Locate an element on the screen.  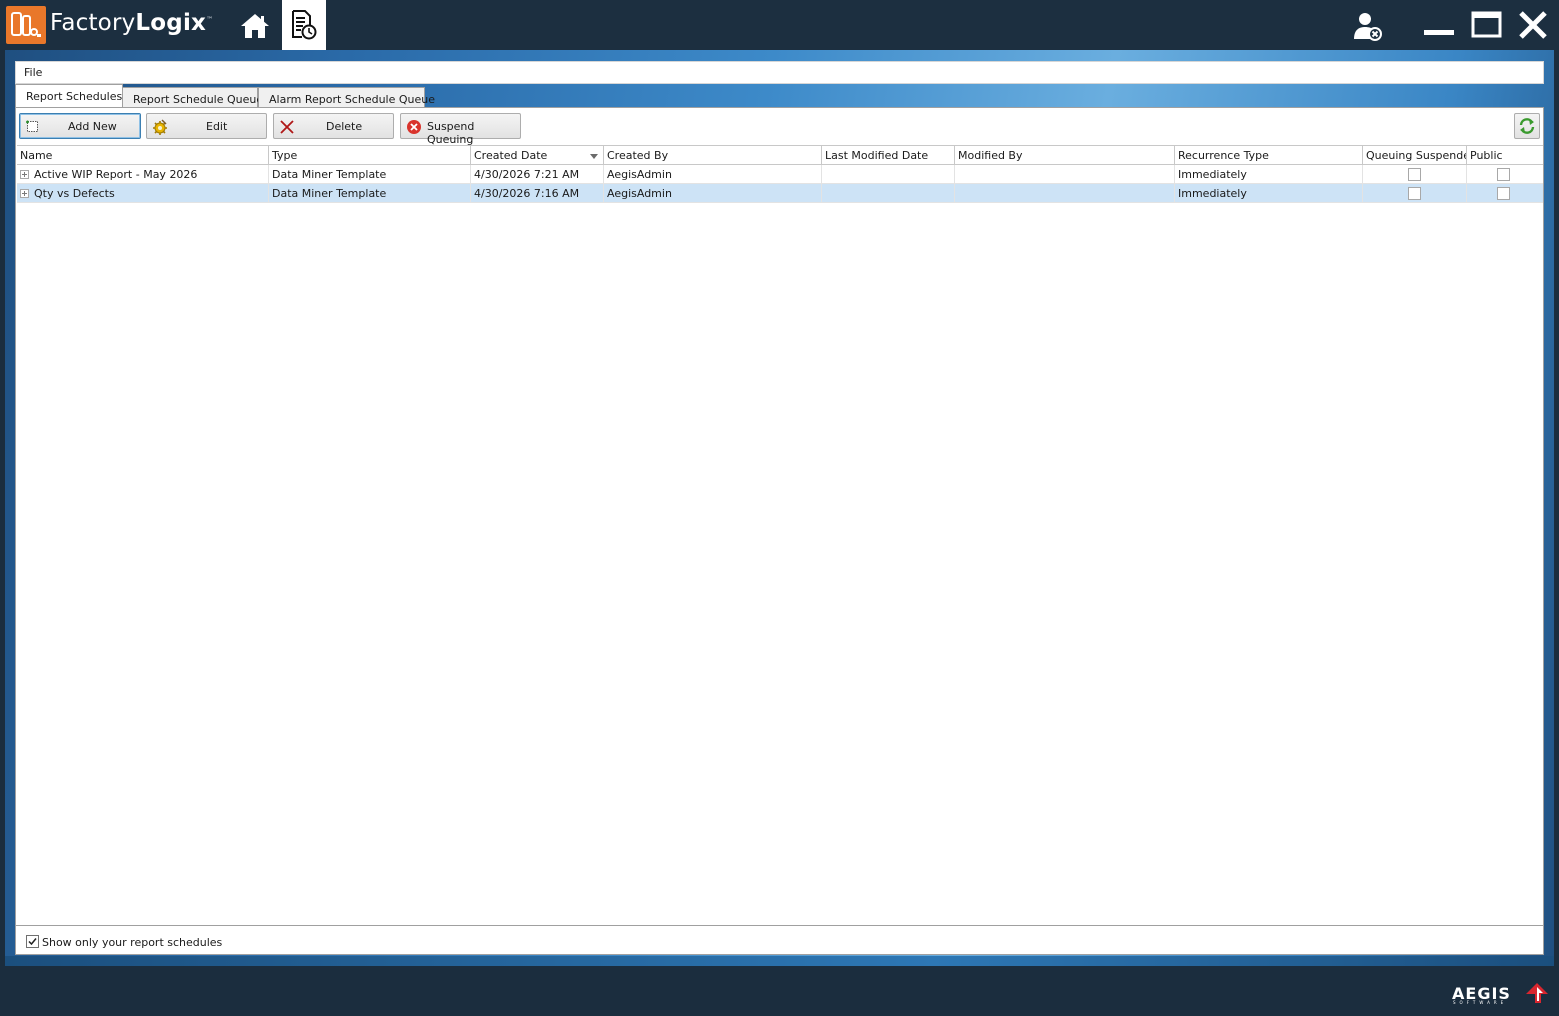
column-header-created-date: Created Date is located at coordinates (537, 155).